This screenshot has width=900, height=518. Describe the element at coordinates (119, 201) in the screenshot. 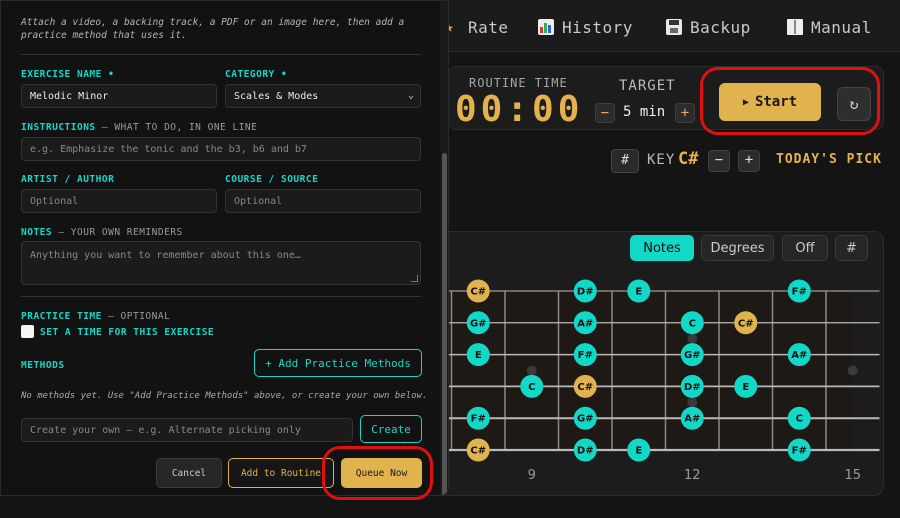

I see `artist-input: Optional` at that location.